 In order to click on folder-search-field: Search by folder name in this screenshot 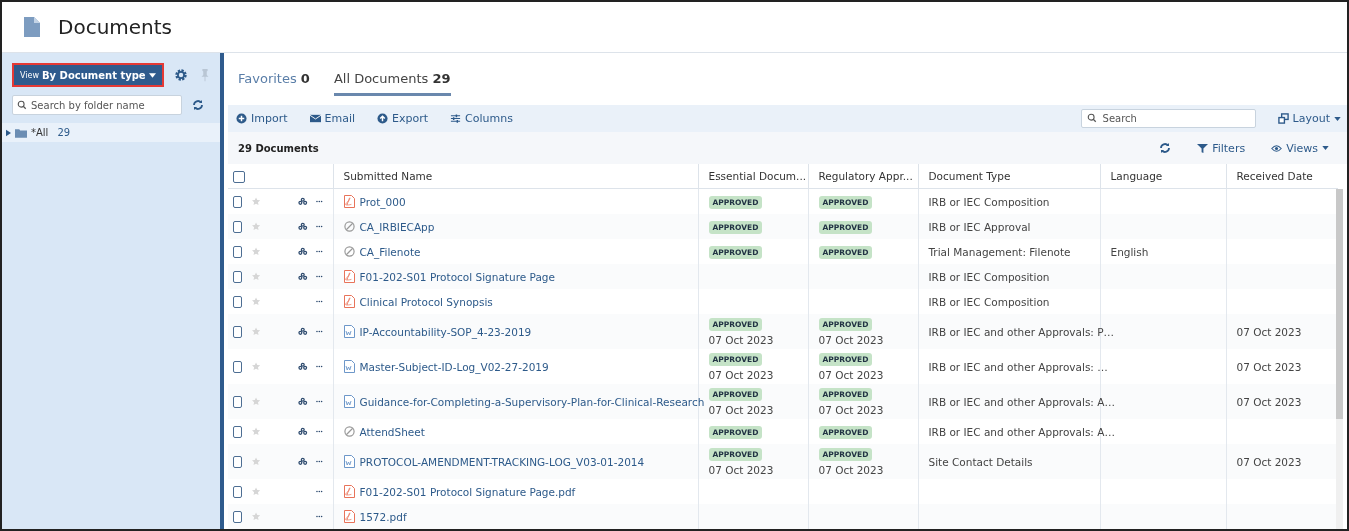, I will do `click(97, 105)`.